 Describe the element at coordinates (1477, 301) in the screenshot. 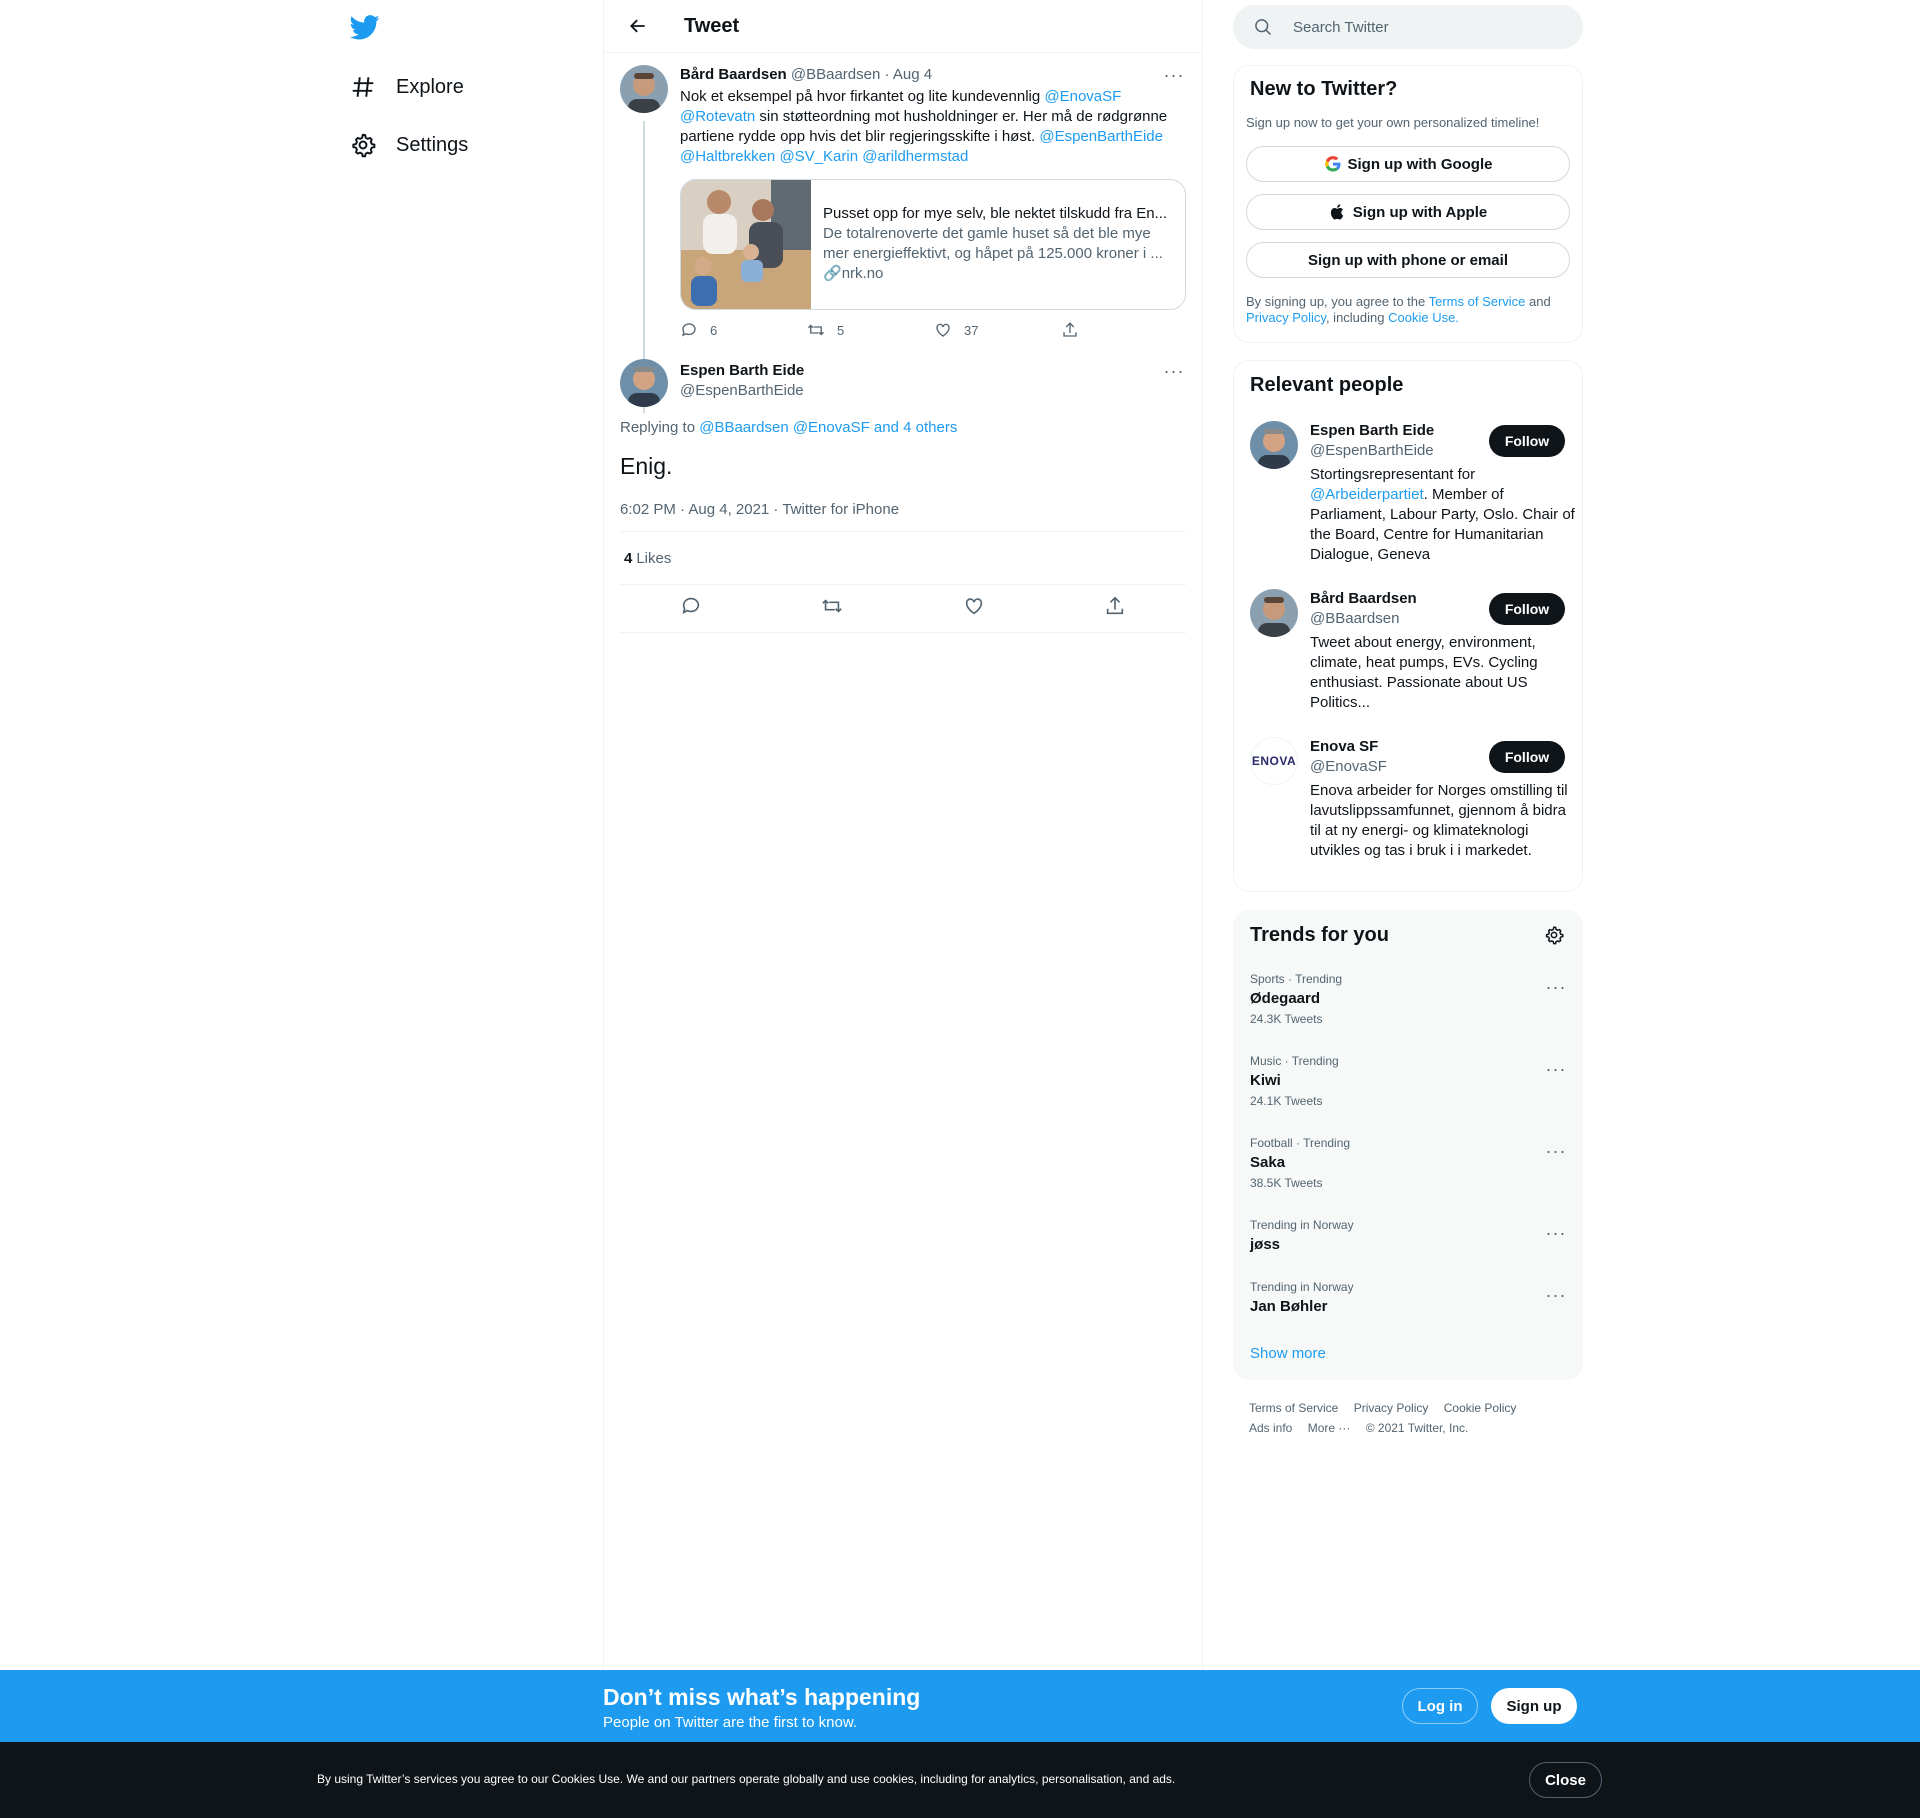

I see `tos-link: Terms of Service` at that location.